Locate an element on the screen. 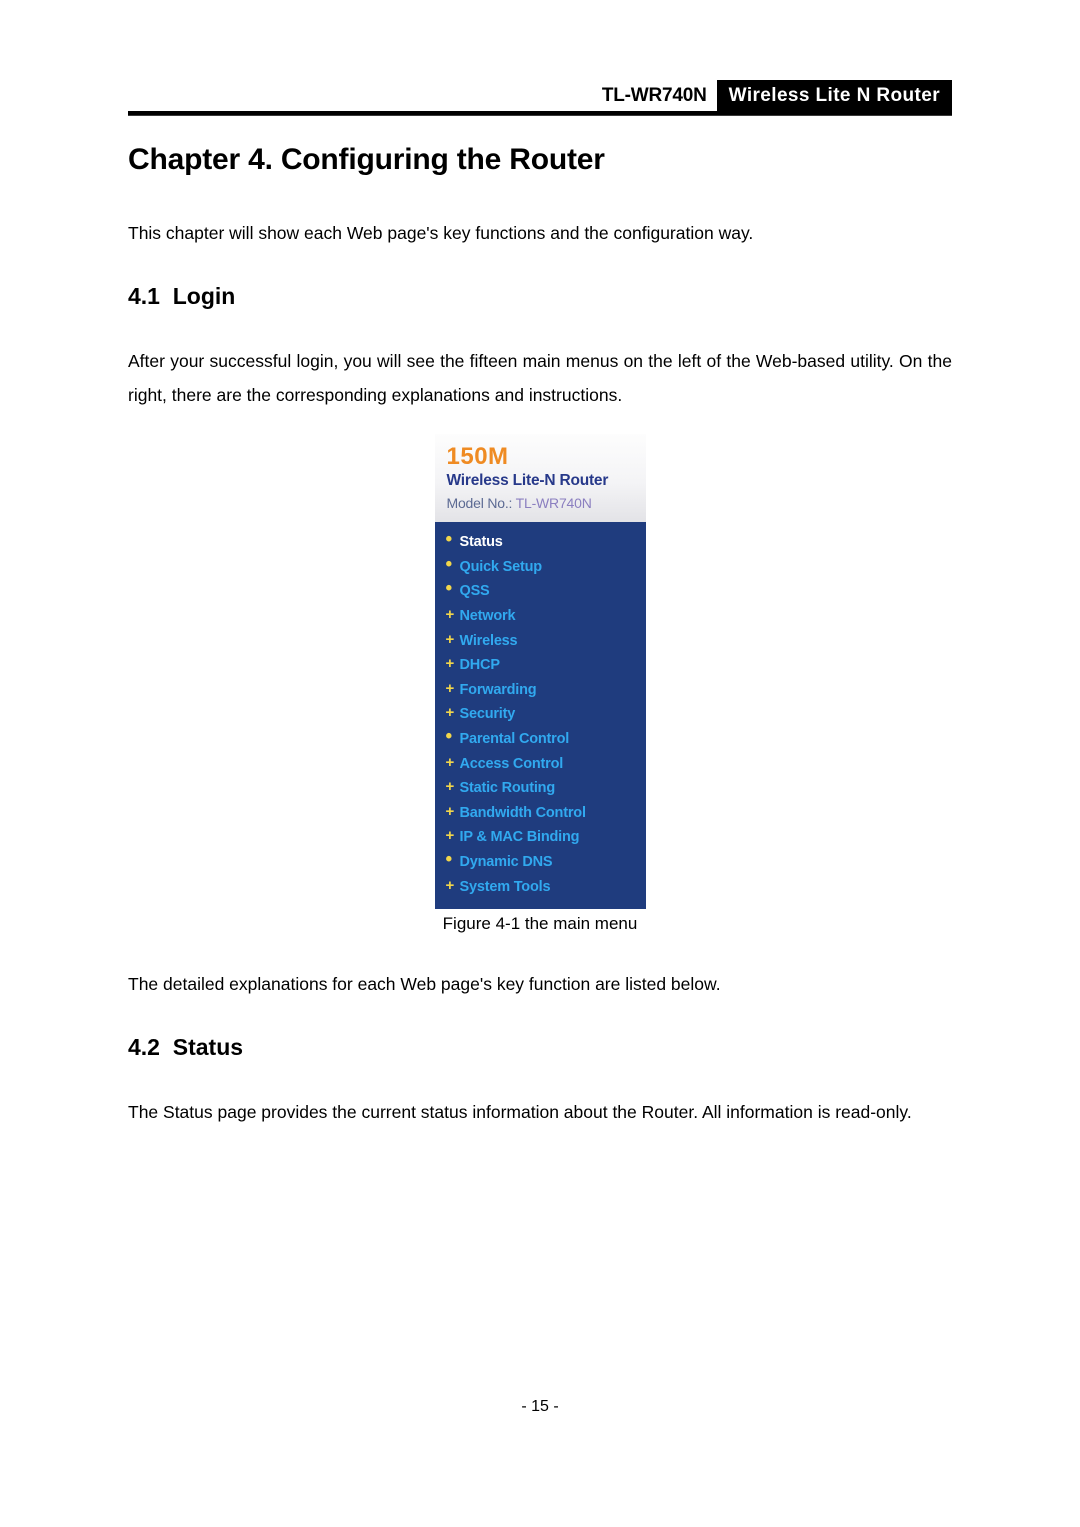 This screenshot has height=1527, width=1080. router-menu-item-label: Static Routing is located at coordinates (507, 788).